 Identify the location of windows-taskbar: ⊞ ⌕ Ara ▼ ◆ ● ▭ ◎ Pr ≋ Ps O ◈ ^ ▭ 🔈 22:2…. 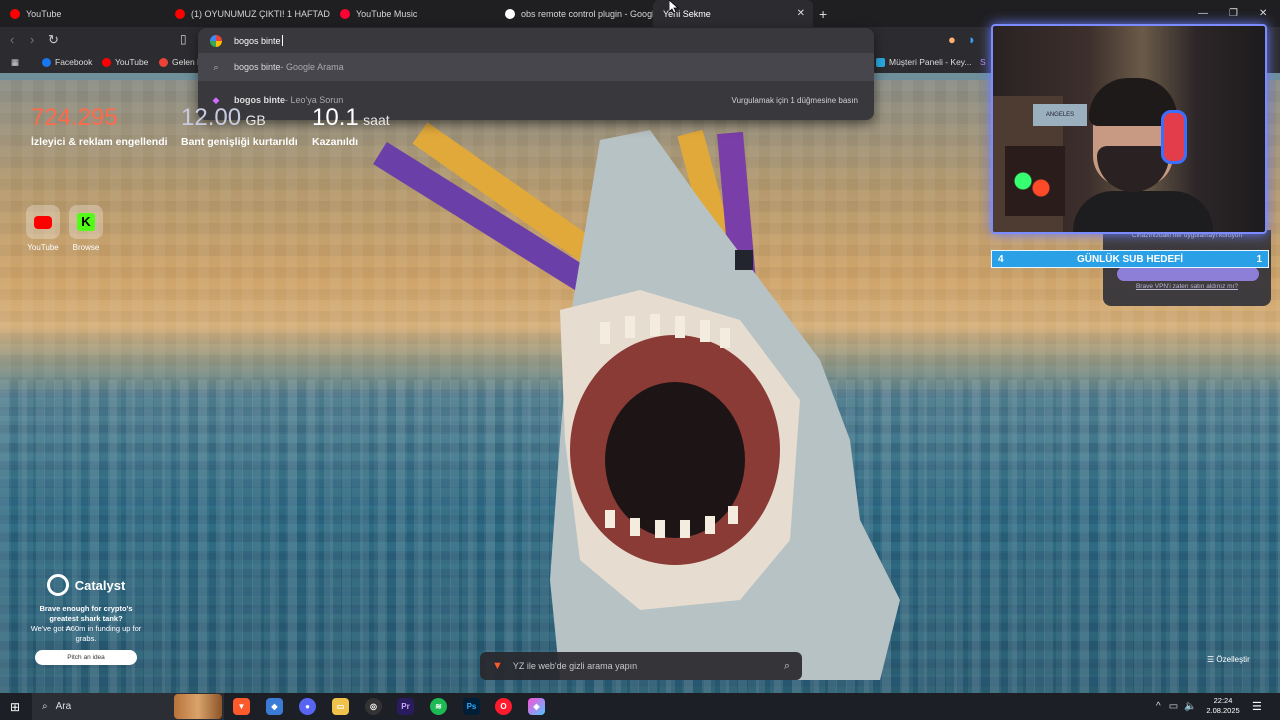
(640, 706).